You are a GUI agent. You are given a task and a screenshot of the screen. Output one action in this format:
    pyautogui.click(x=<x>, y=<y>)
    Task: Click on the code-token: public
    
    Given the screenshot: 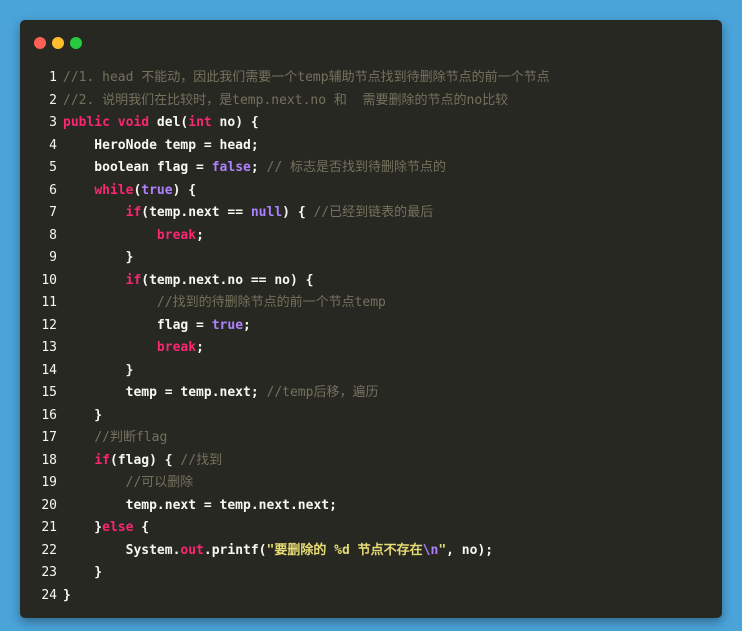 What is the action you would take?
    pyautogui.click(x=86, y=122)
    